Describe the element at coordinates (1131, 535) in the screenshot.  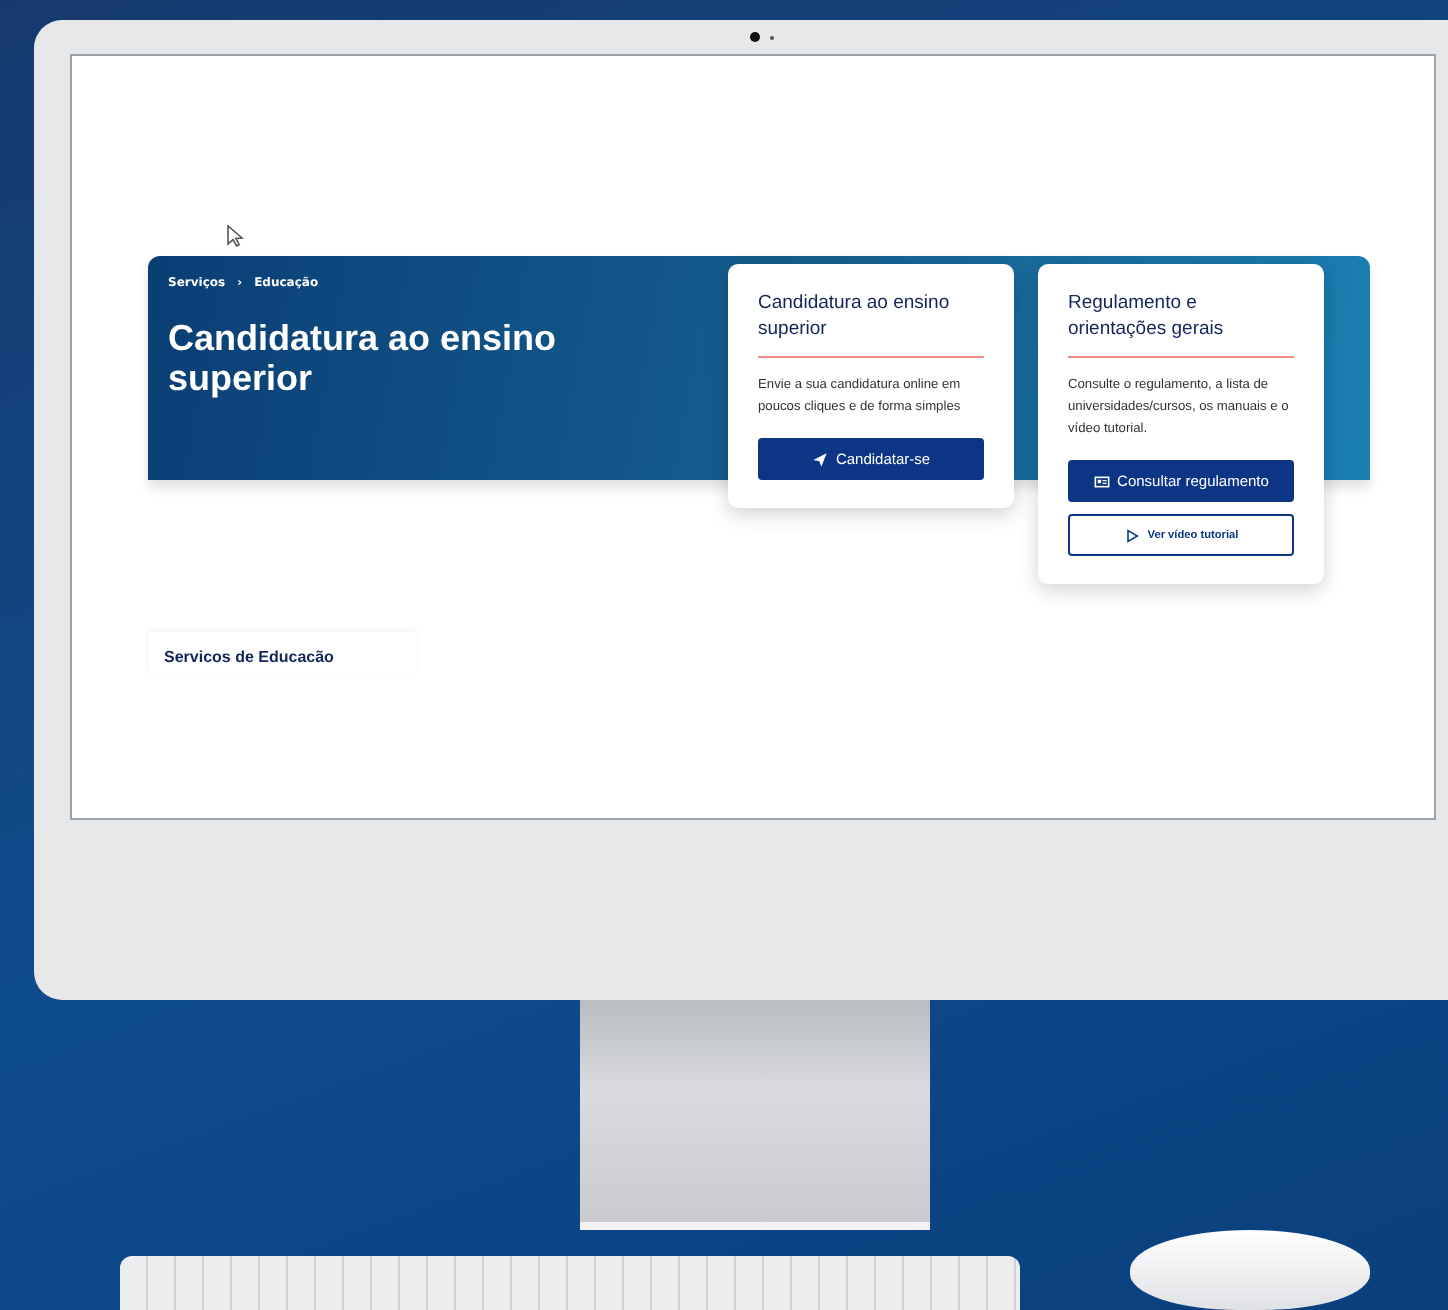
I see `play-icon` at that location.